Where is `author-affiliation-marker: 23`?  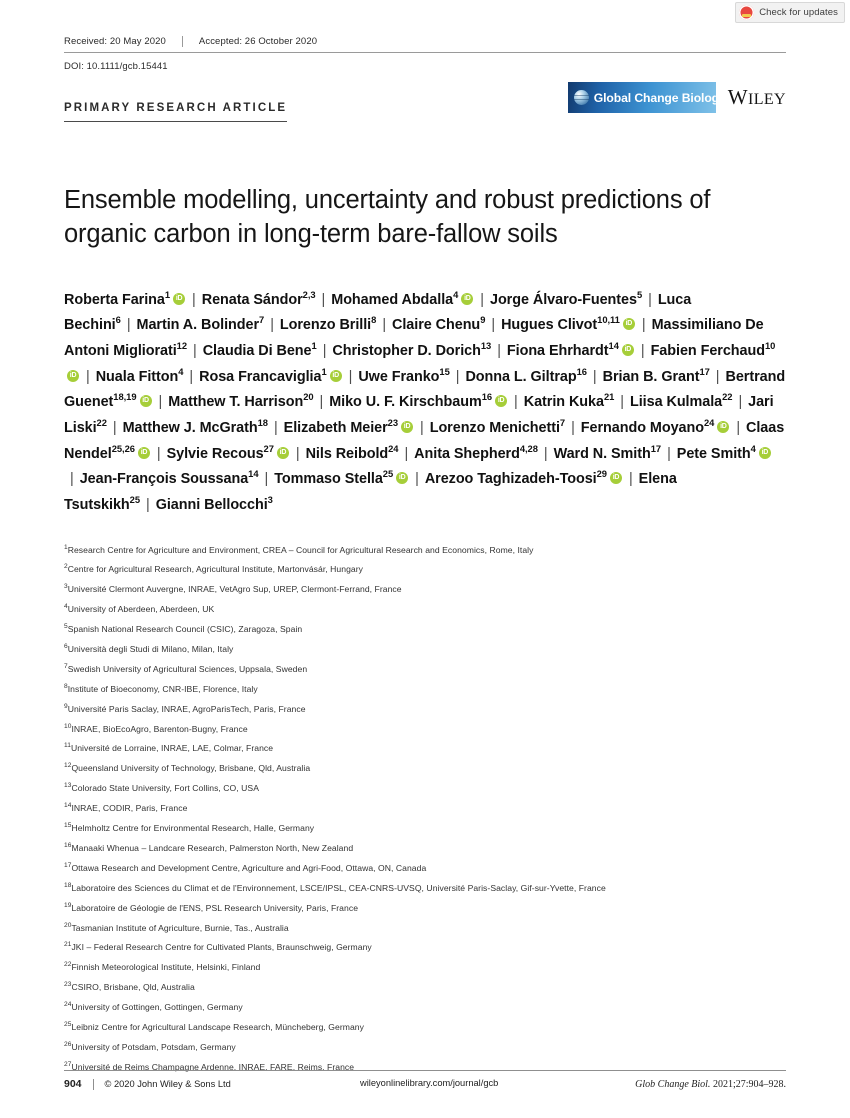
author-affiliation-marker: 23 is located at coordinates (392, 423).